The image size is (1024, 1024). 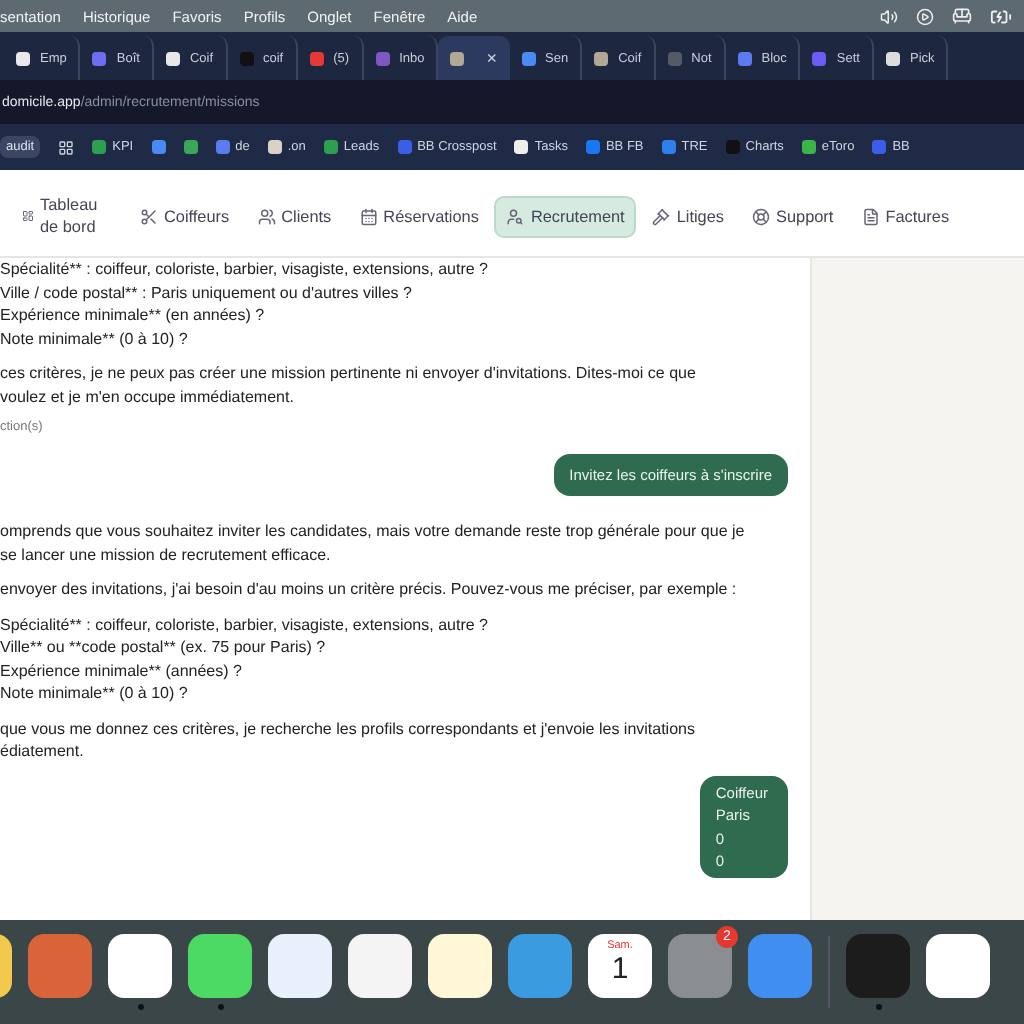 What do you see at coordinates (889, 16) in the screenshot?
I see `volume-icon` at bounding box center [889, 16].